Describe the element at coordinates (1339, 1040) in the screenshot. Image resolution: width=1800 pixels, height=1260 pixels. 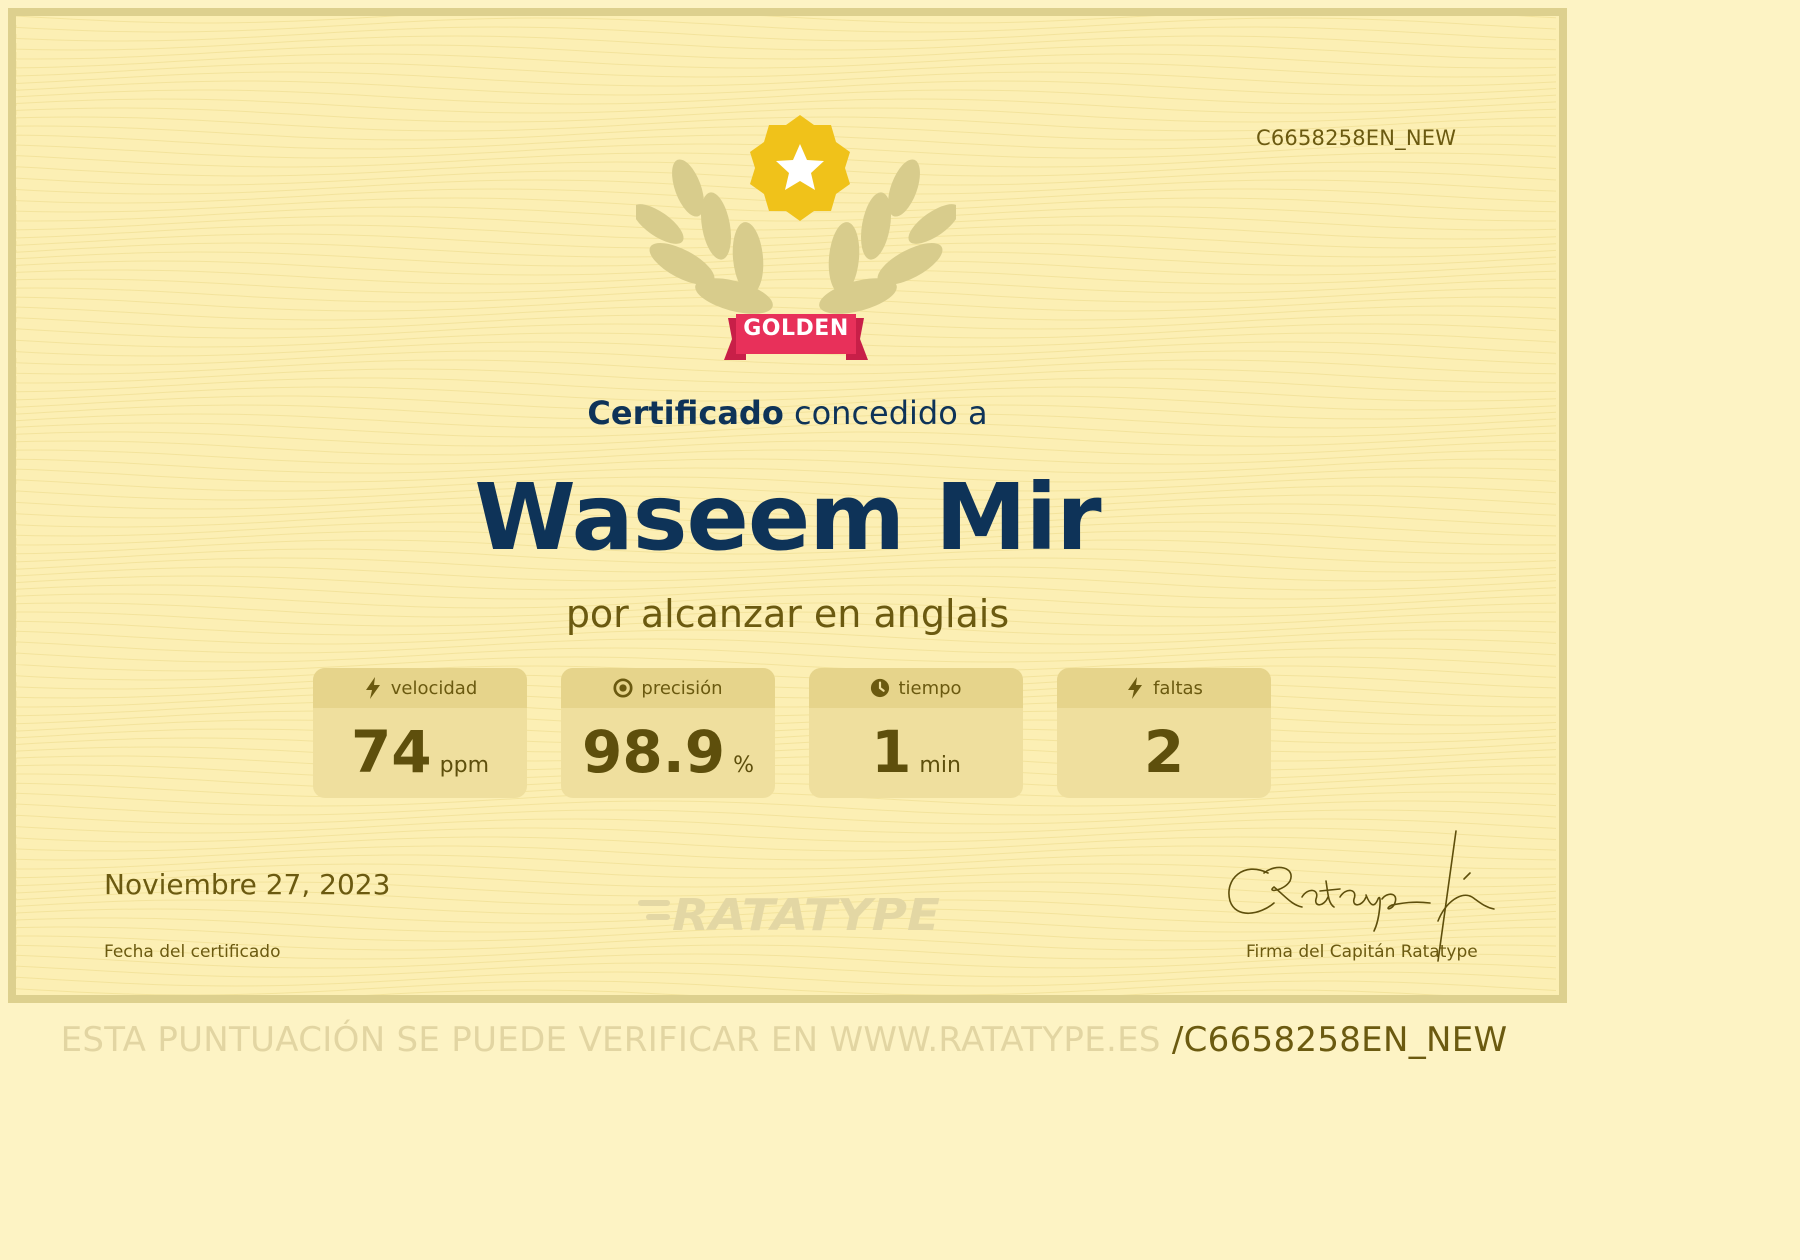
I see `verify-code: /C6658258EN_NEW` at that location.